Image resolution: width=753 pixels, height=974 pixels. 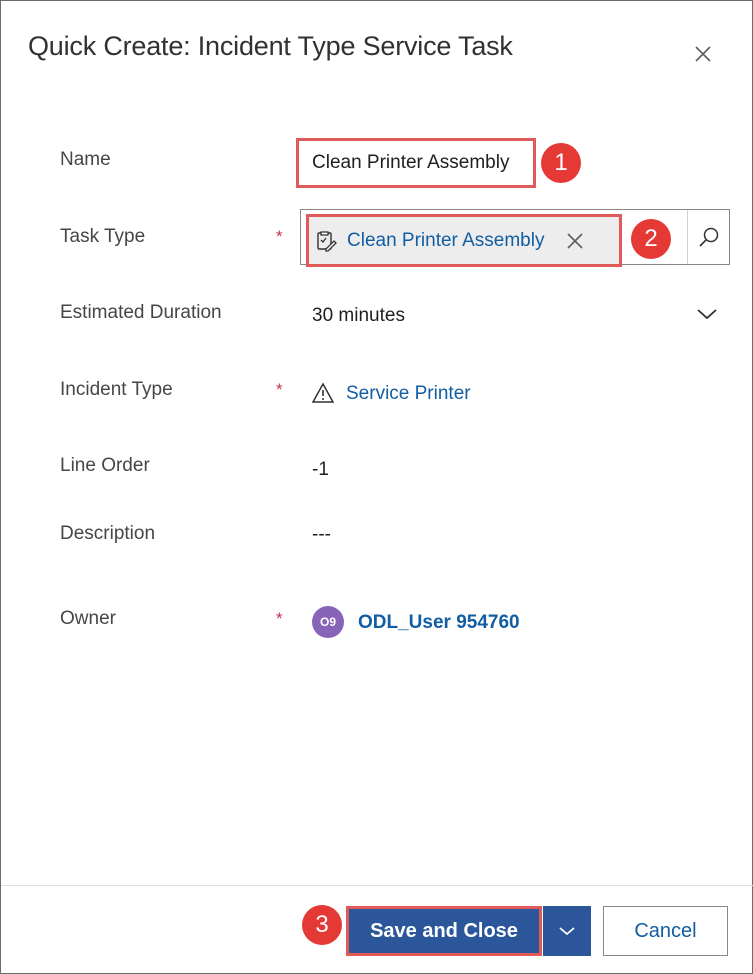 I want to click on owner-label: Owner, so click(x=88, y=618).